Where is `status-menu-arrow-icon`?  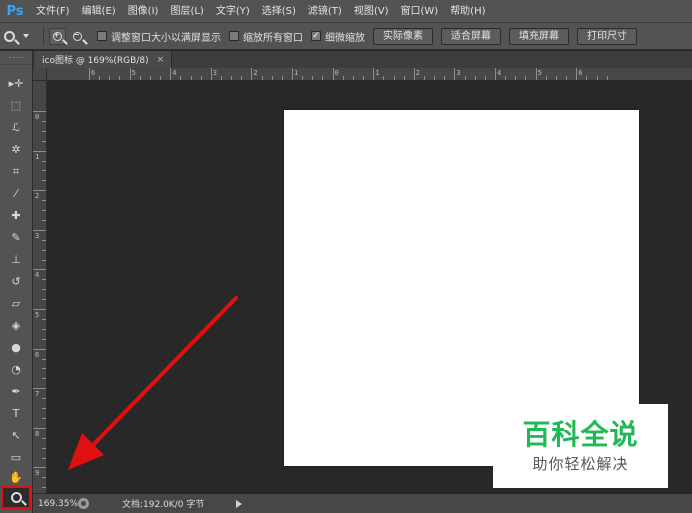
status-menu-arrow-icon is located at coordinates (239, 503).